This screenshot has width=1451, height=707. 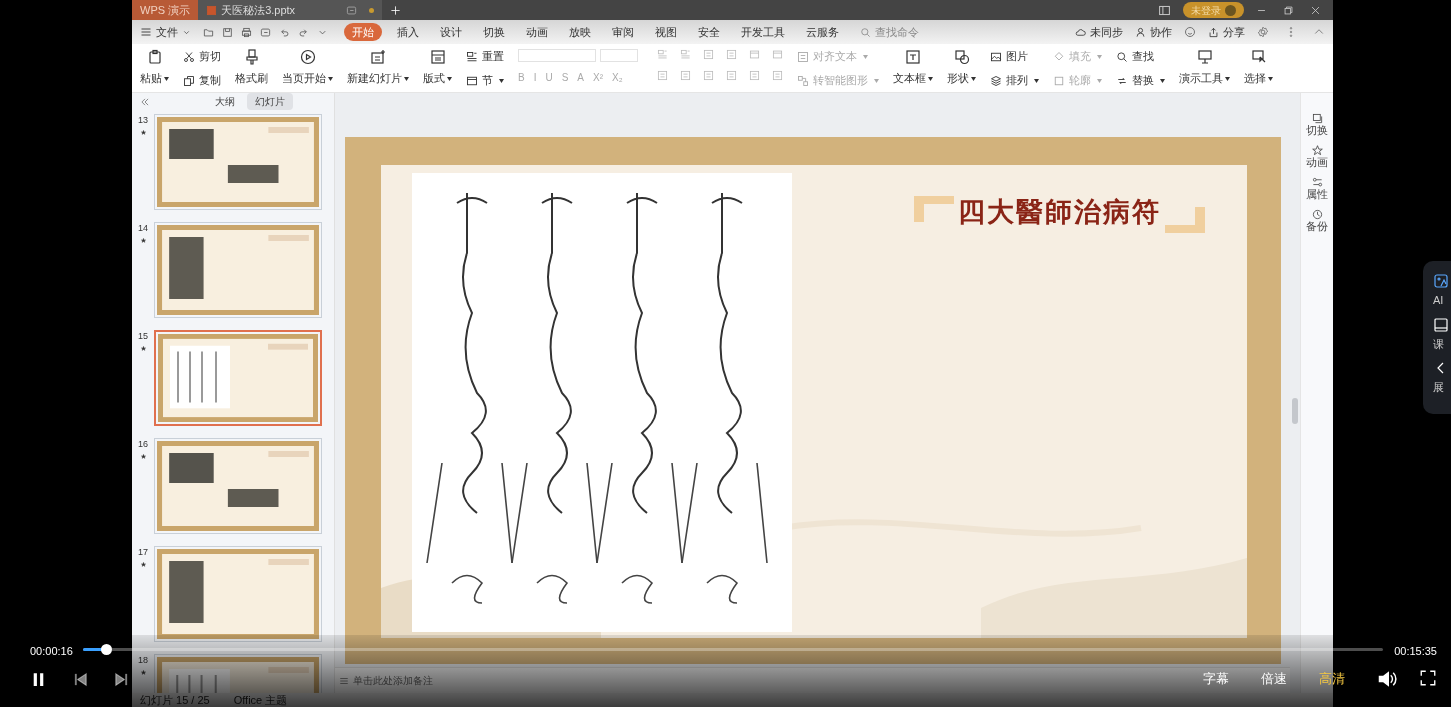 I want to click on window-icon, so click(x=1164, y=10).